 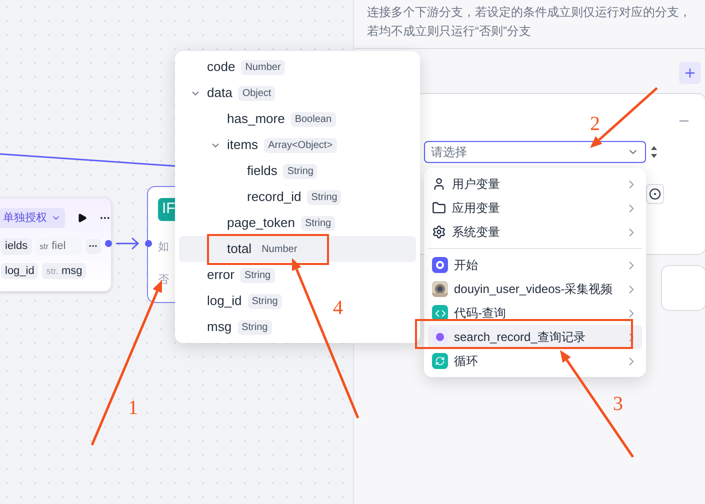 I want to click on description: 连接多个下游分支，若设定的条件成立则仅运行对应的分支，若均不成立则只运行“否则”分支, so click(x=529, y=24).